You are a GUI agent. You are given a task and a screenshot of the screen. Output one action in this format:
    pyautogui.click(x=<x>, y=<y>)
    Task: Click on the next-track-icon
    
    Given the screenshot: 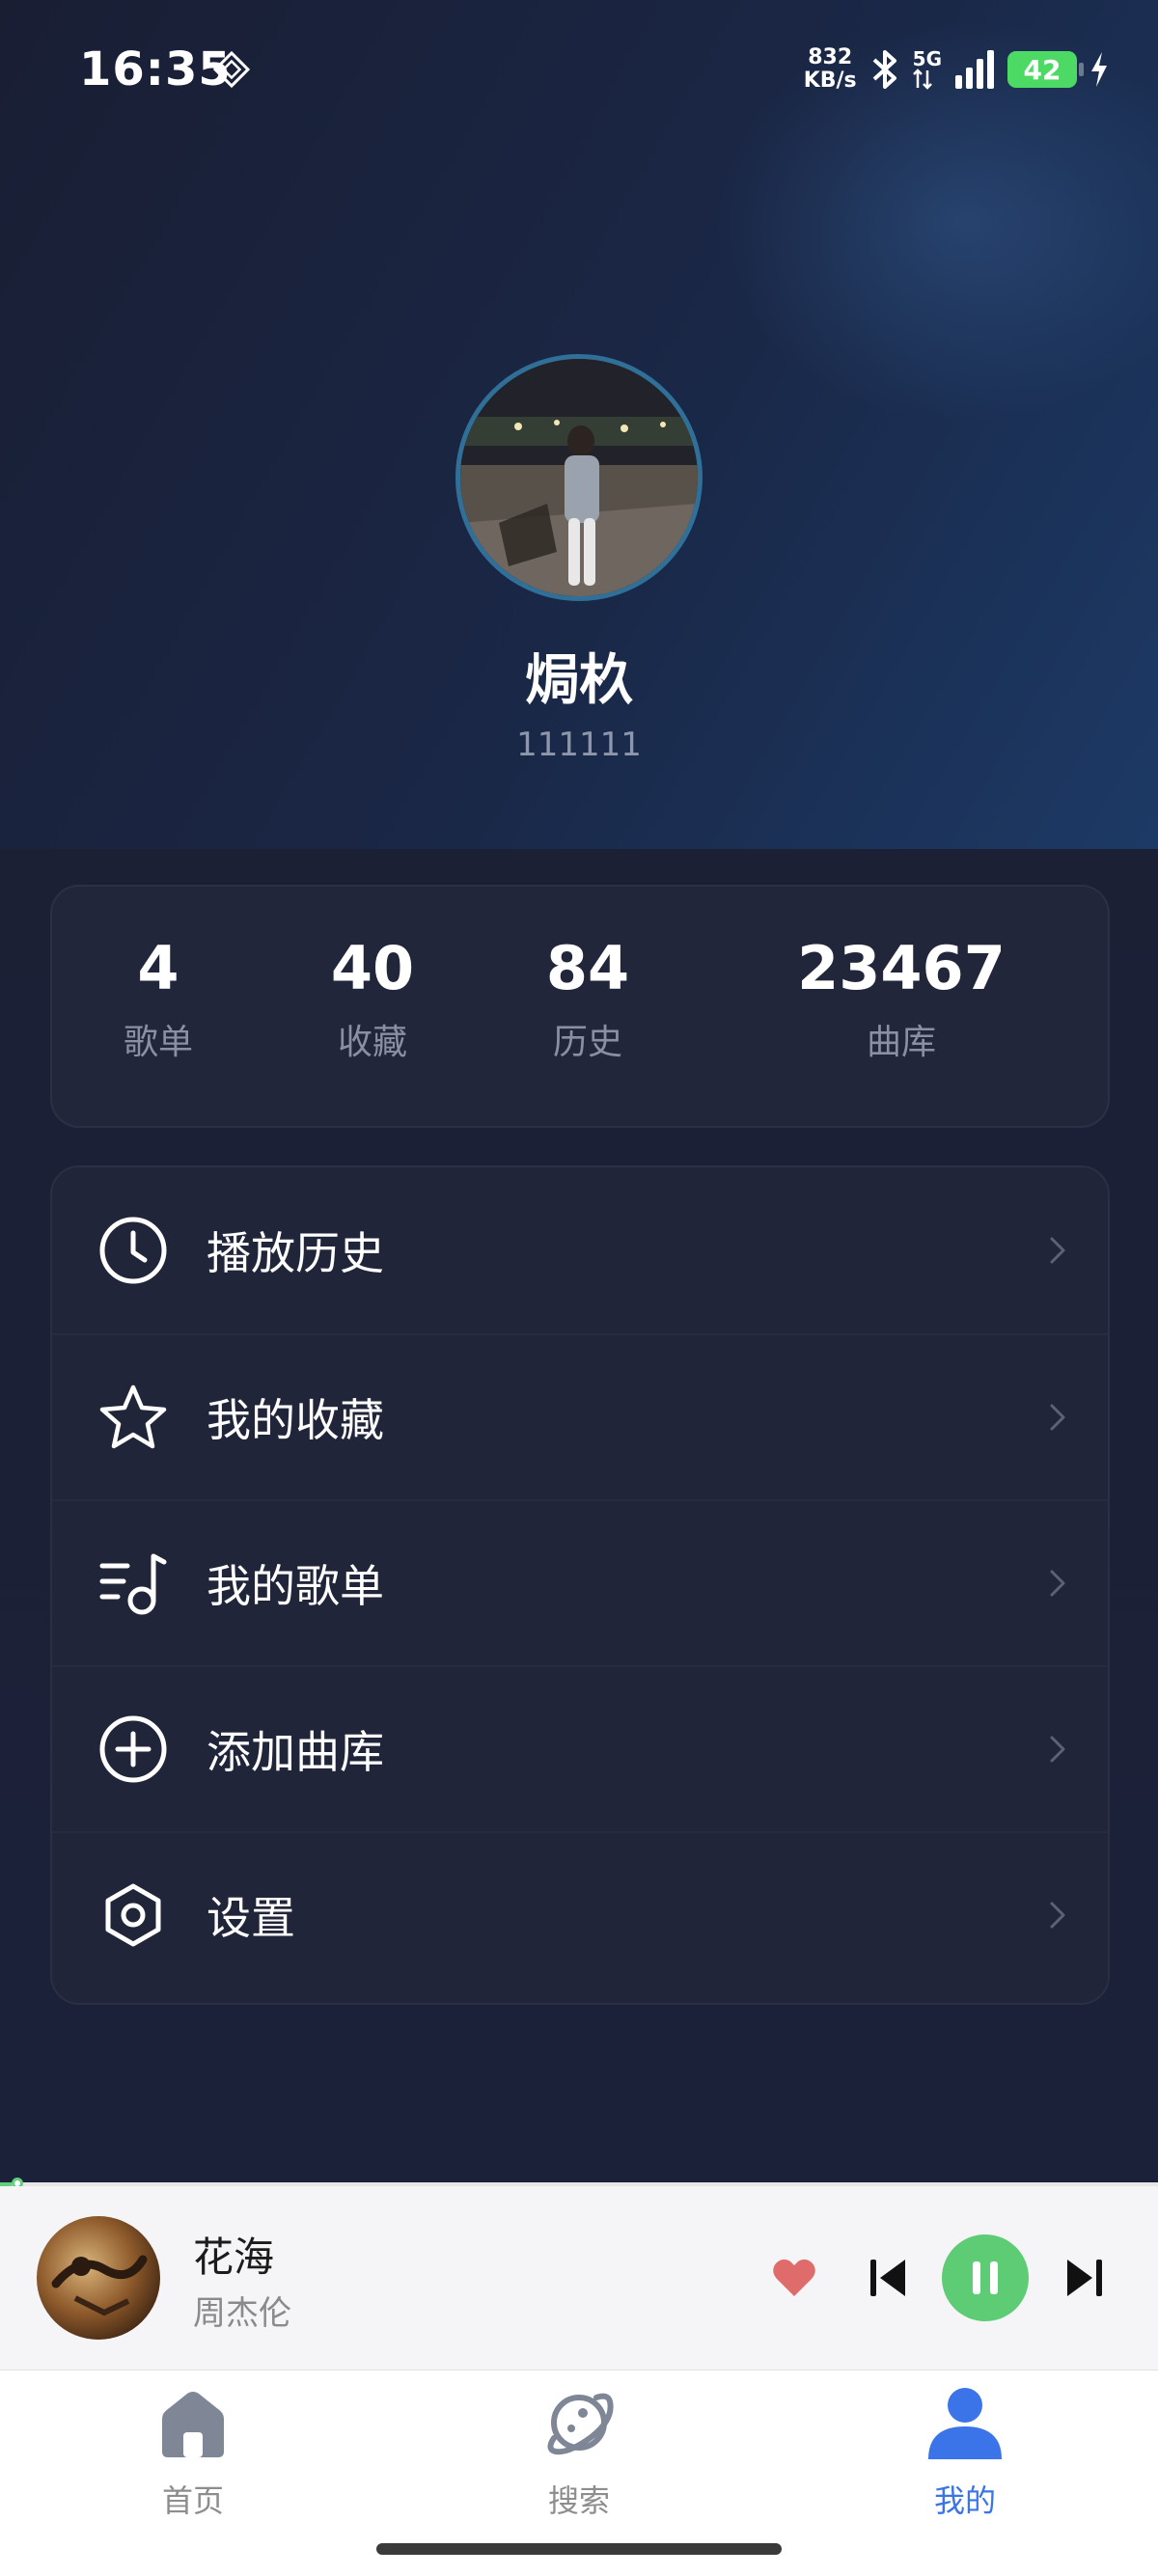 What is the action you would take?
    pyautogui.click(x=1084, y=2278)
    